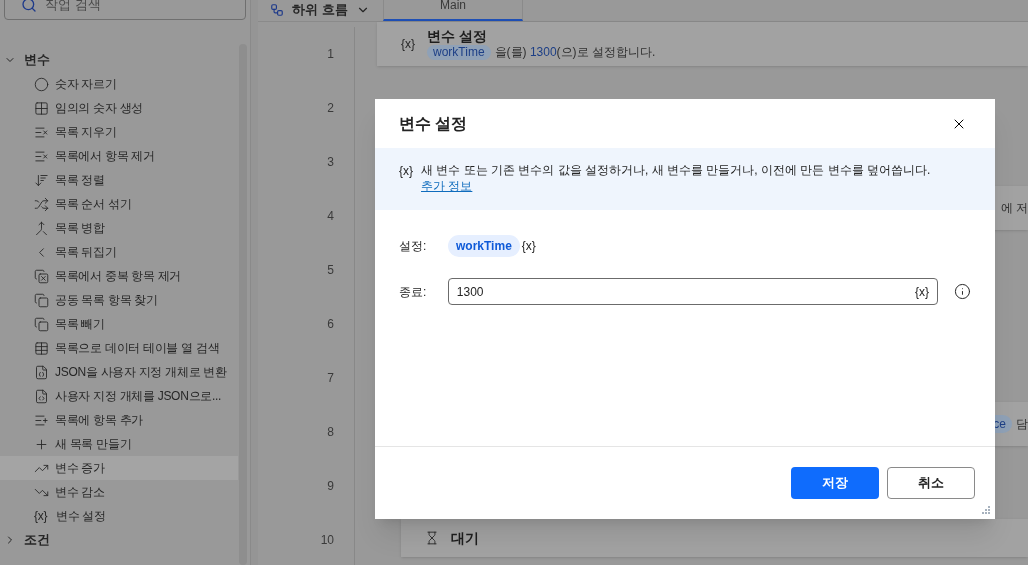 The height and width of the screenshot is (565, 1028). I want to click on line-number: 4, so click(330, 216).